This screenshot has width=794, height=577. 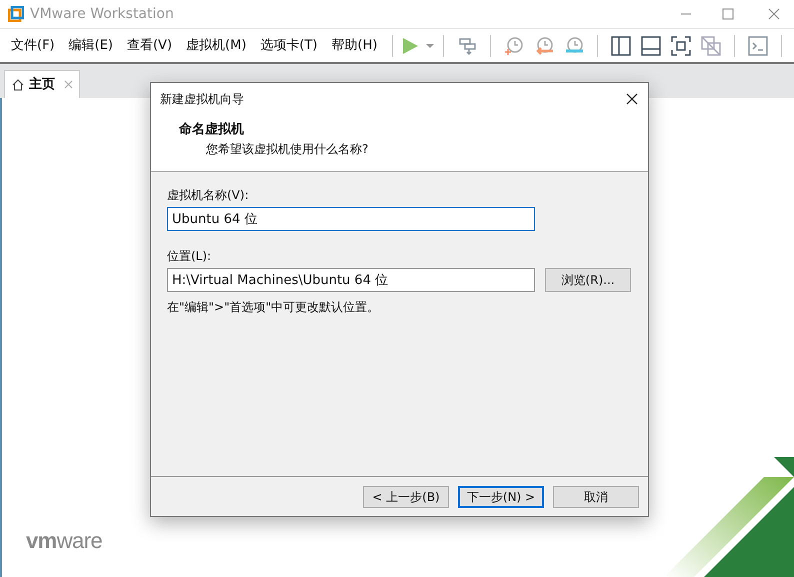 I want to click on name-label: 虚拟机名称(V):, so click(x=208, y=195).